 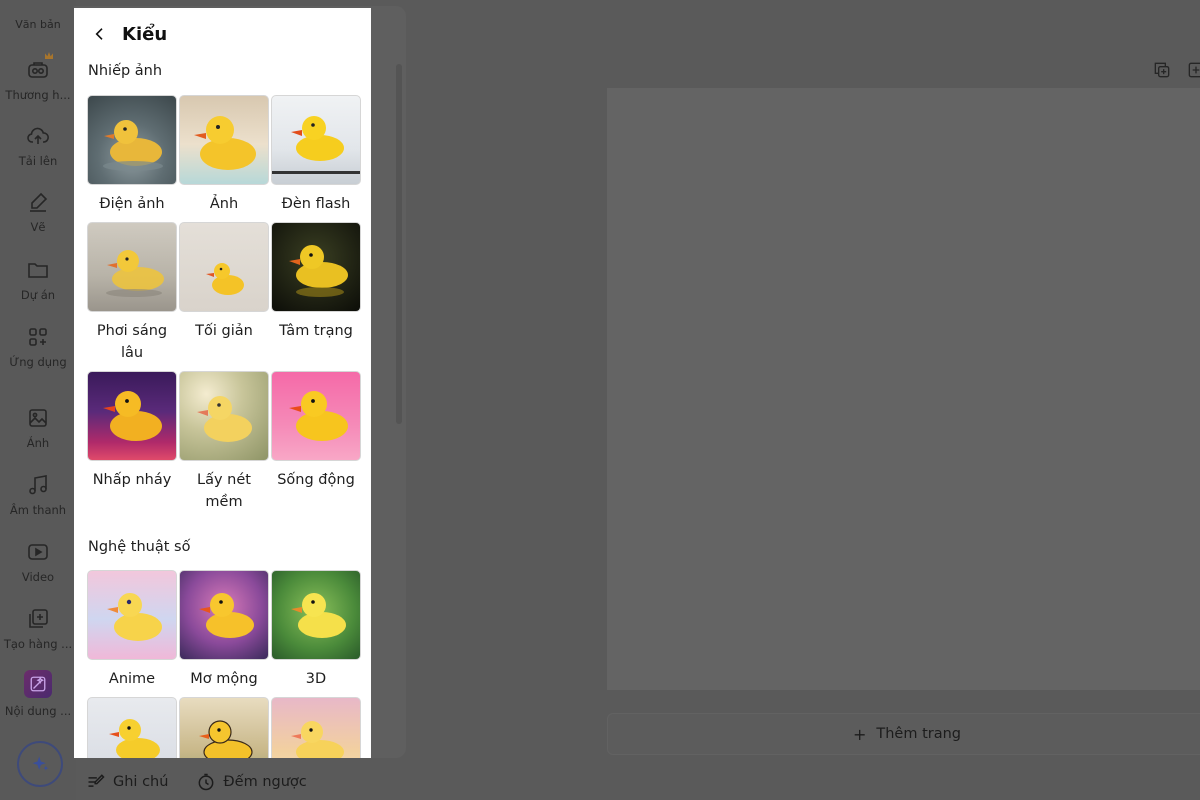 What do you see at coordinates (38, 485) in the screenshot?
I see `music-icon` at bounding box center [38, 485].